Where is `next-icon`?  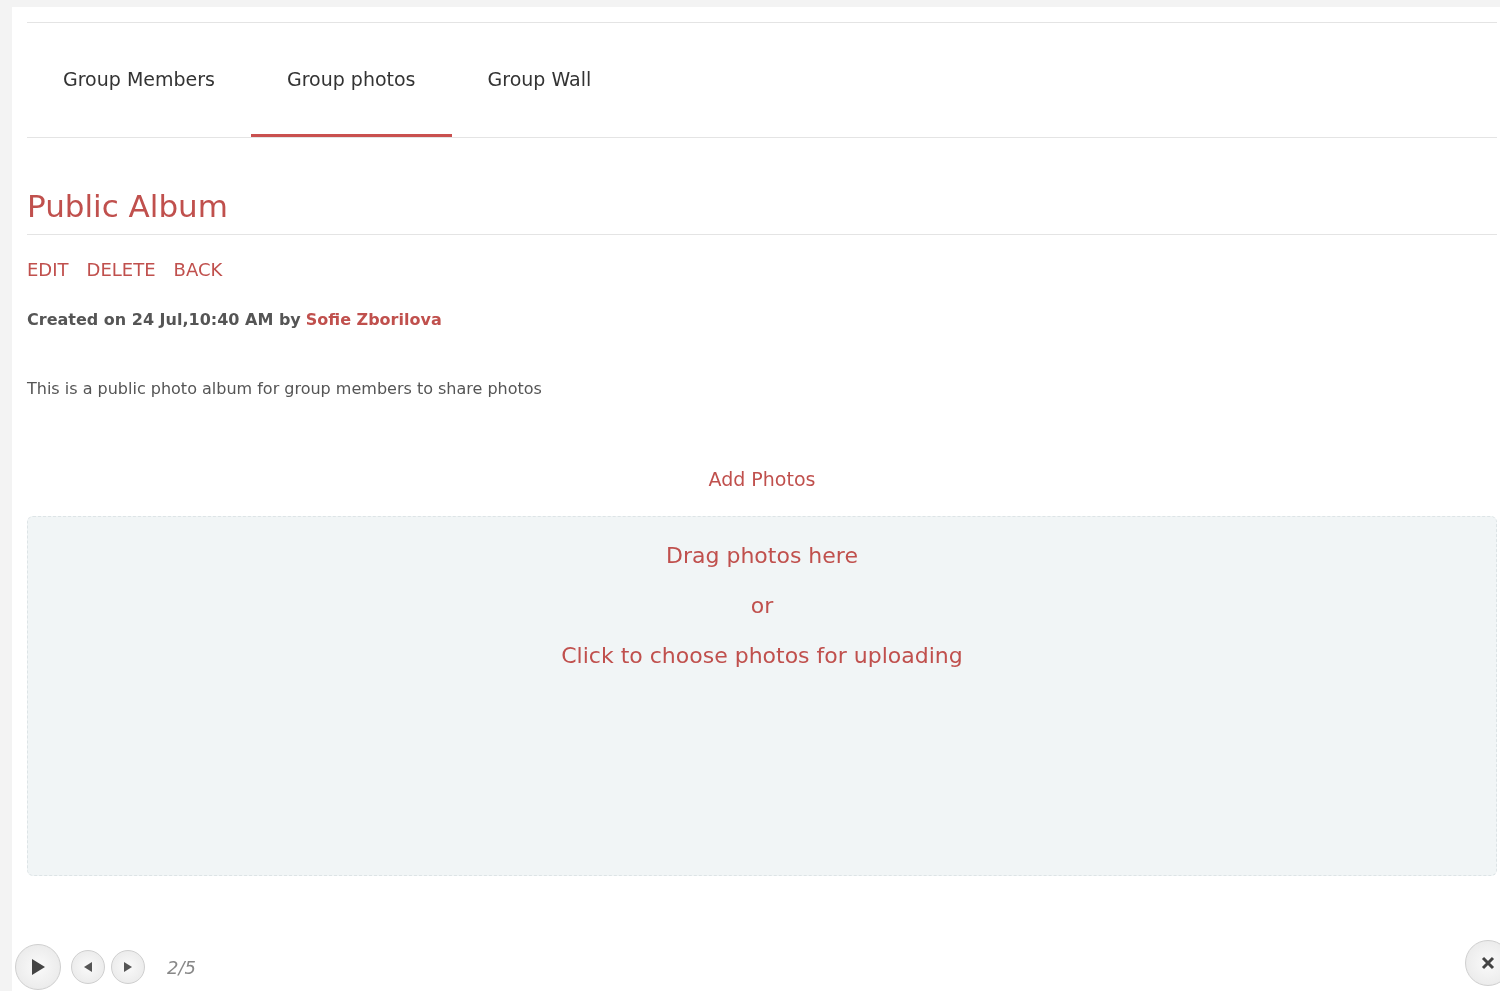
next-icon is located at coordinates (128, 967).